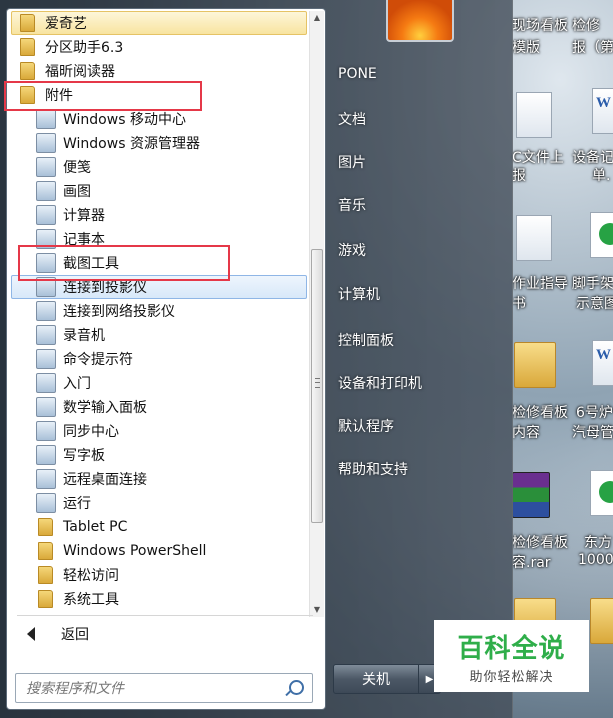 The image size is (613, 718). Describe the element at coordinates (84, 336) in the screenshot. I see `program-label: 录音机` at that location.